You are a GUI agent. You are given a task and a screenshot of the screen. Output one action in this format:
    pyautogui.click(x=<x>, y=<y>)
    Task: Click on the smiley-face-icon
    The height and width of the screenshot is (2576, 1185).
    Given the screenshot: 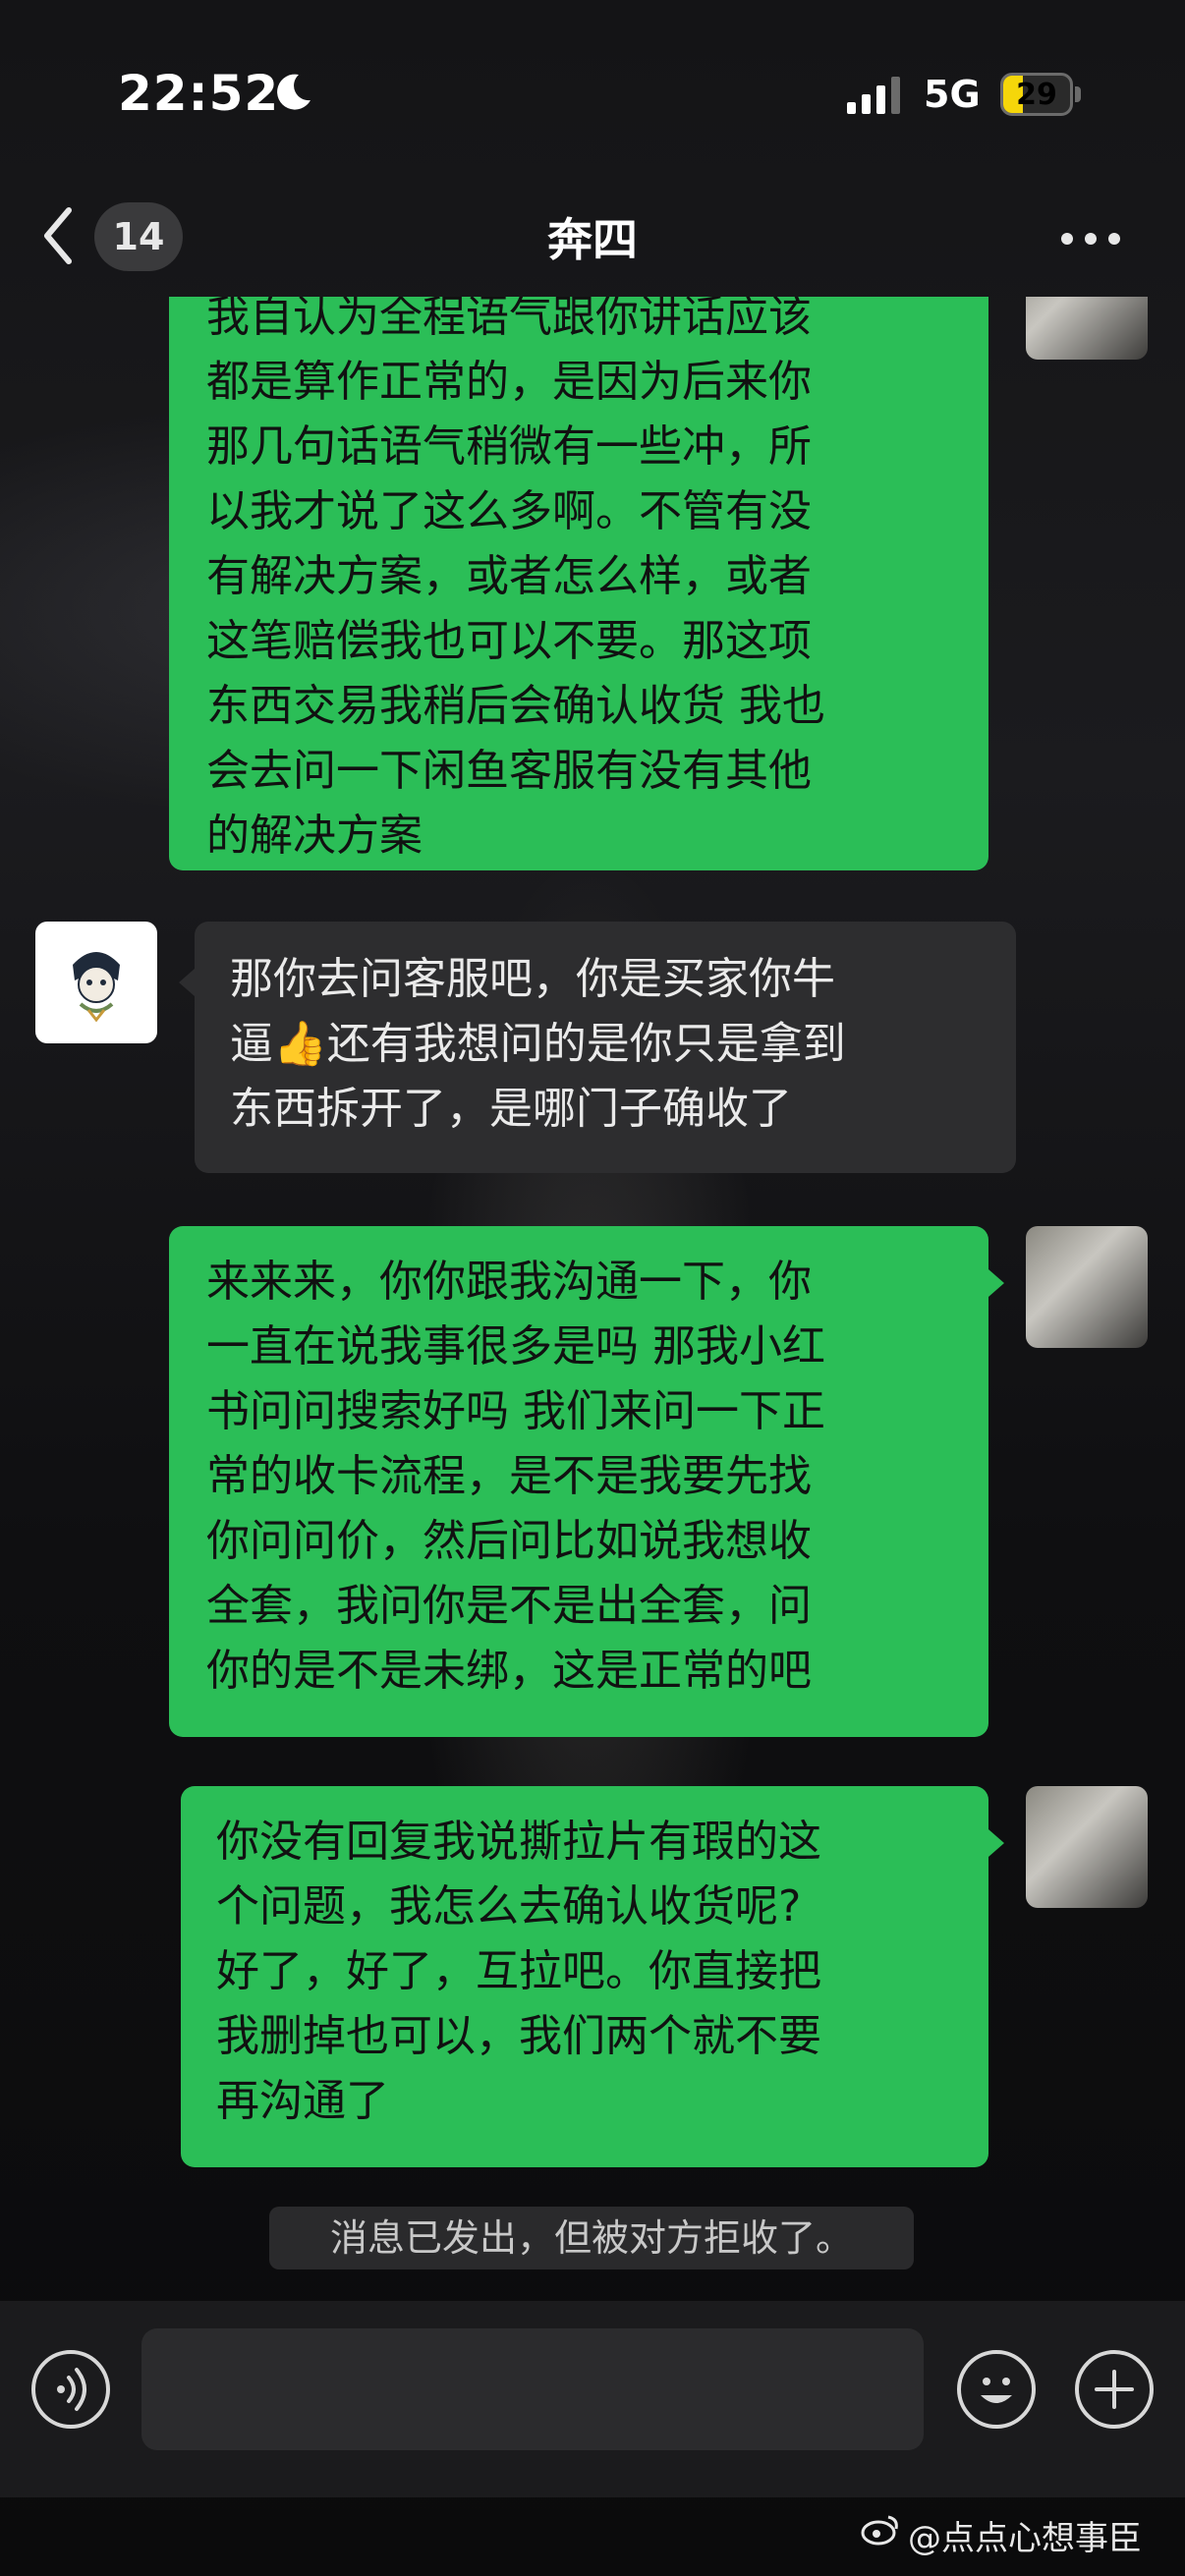 What is the action you would take?
    pyautogui.click(x=997, y=2390)
    